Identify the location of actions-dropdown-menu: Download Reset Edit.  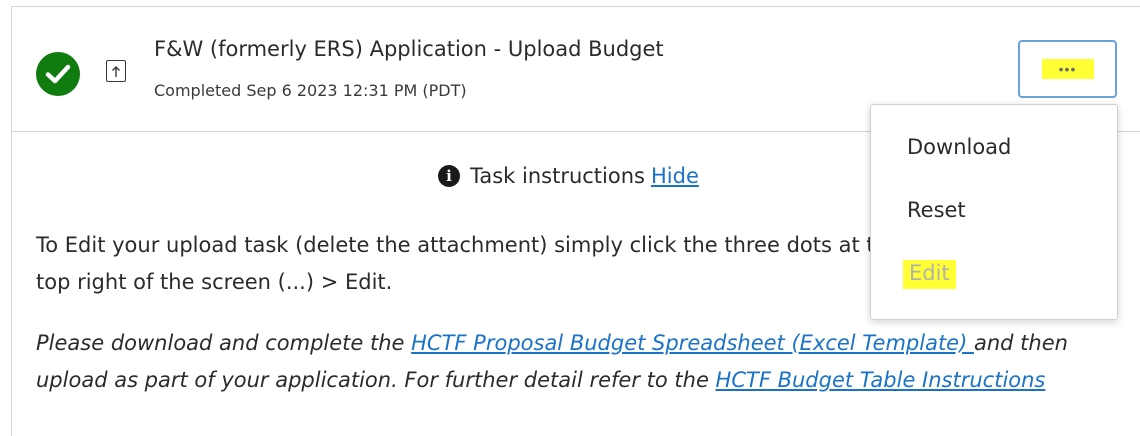
(994, 212).